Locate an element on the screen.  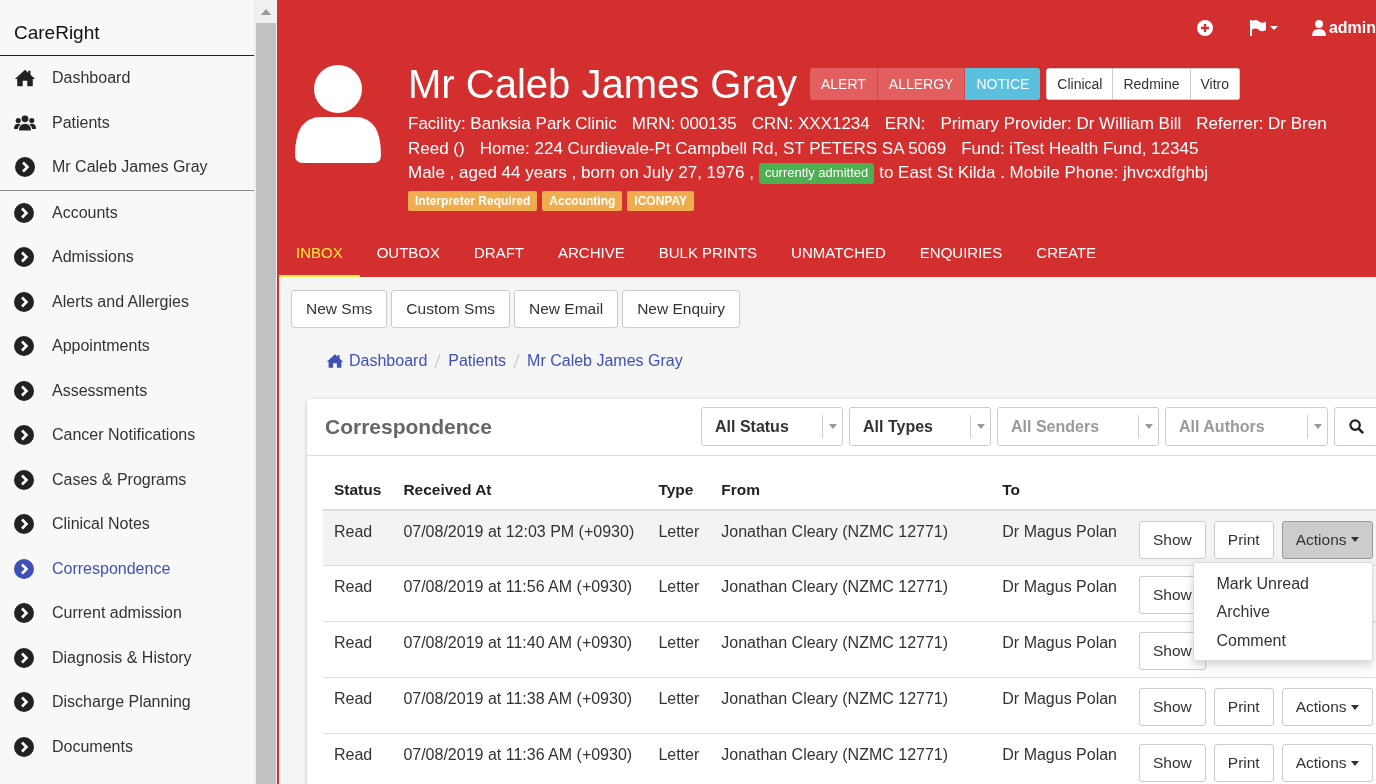
sidebar-item: Diagnosis & History is located at coordinates (127, 657).